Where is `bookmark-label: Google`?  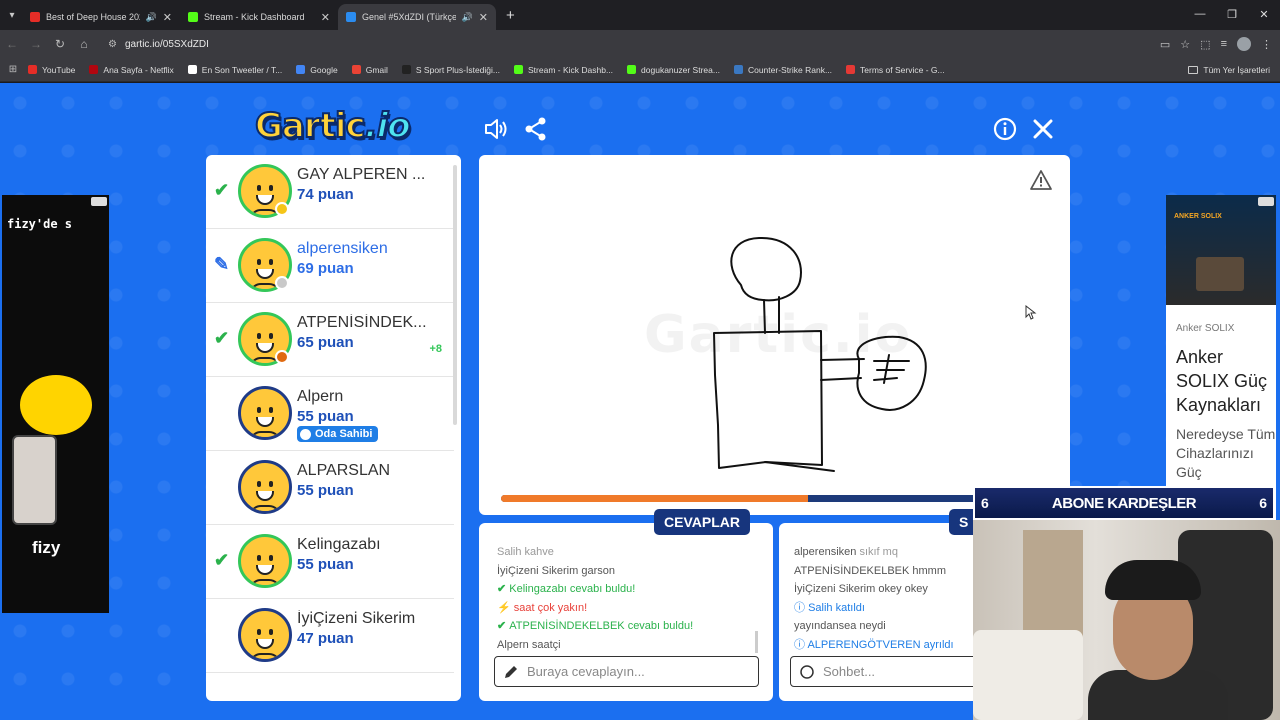 bookmark-label: Google is located at coordinates (324, 69).